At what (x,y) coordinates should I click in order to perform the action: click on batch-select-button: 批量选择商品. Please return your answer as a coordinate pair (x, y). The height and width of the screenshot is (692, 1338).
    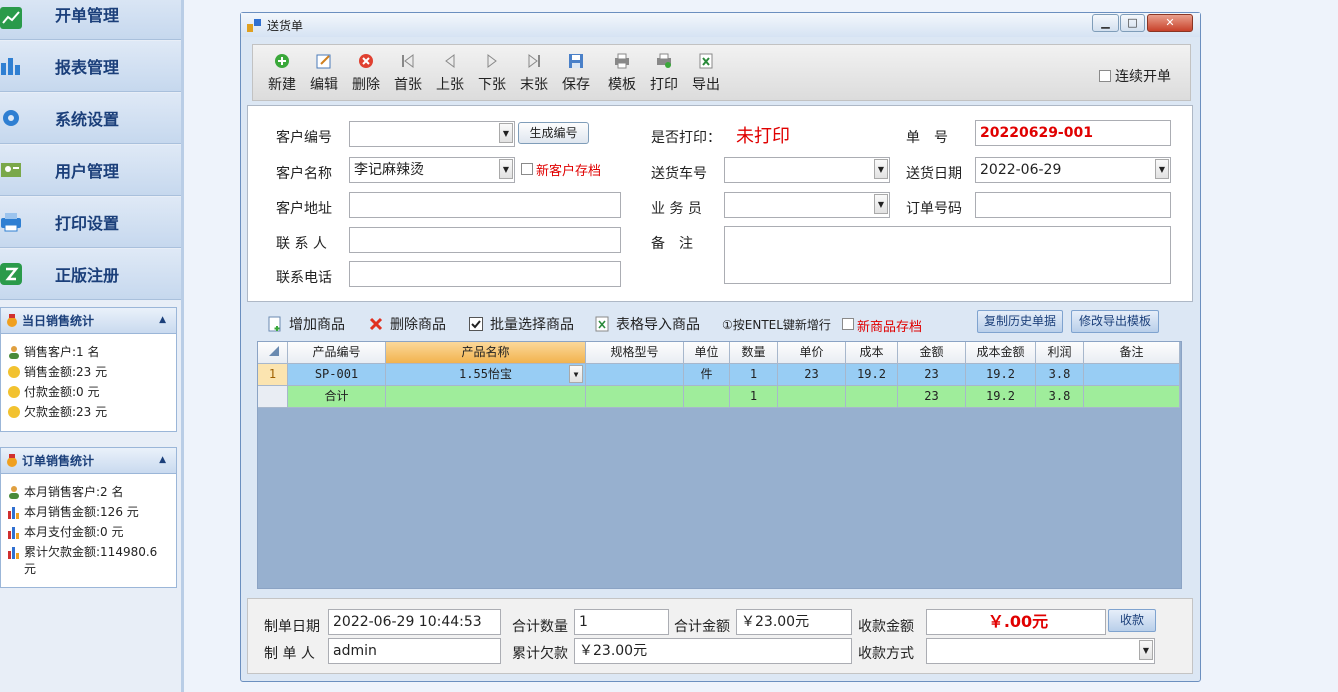
    Looking at the image, I should click on (521, 324).